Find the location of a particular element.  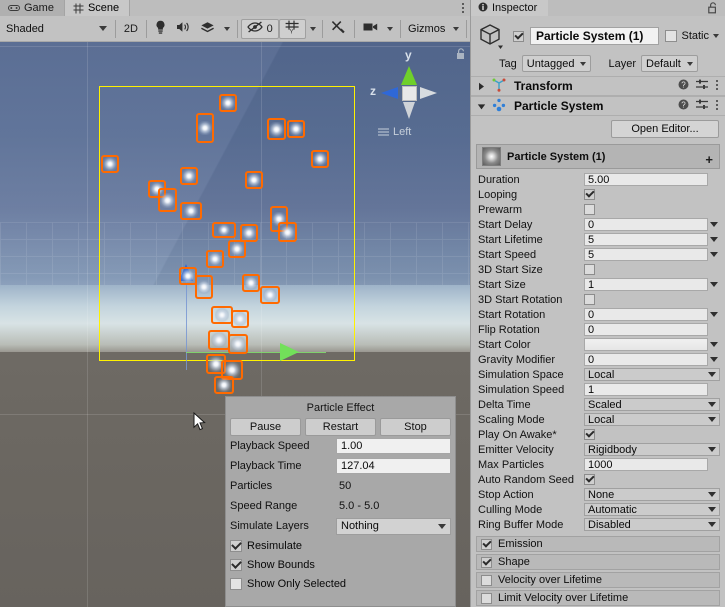

view-mode-label-row: Left is located at coordinates (394, 132).